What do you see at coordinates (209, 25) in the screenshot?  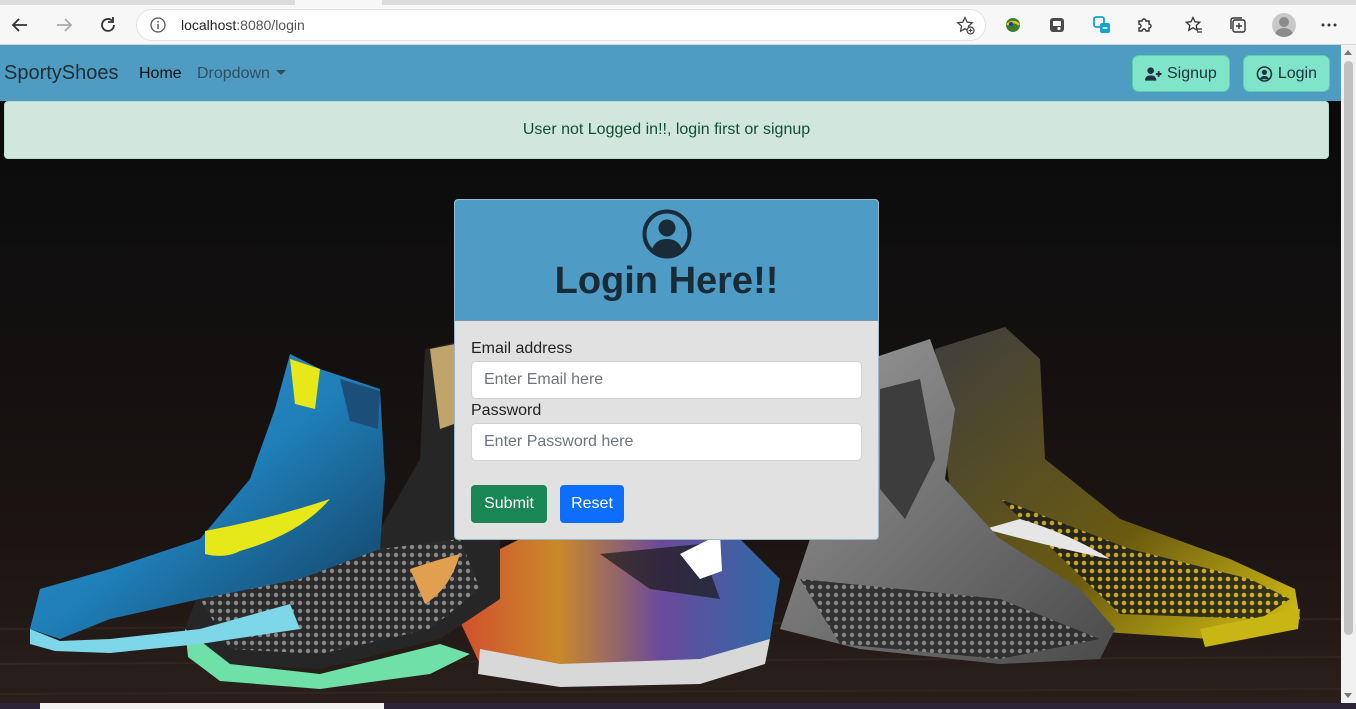 I see `url-host: localhost` at bounding box center [209, 25].